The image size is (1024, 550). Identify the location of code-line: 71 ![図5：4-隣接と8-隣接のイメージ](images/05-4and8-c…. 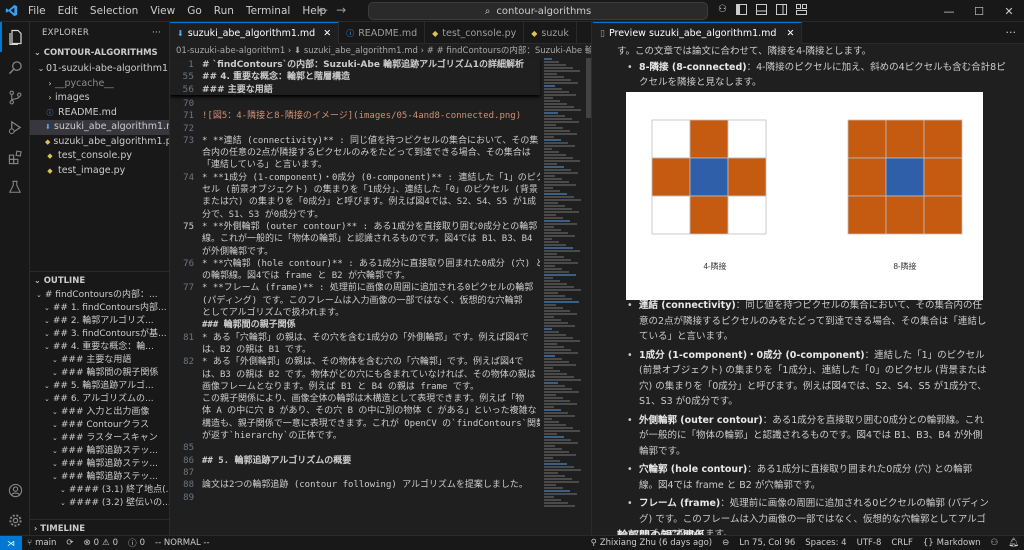
(355, 116).